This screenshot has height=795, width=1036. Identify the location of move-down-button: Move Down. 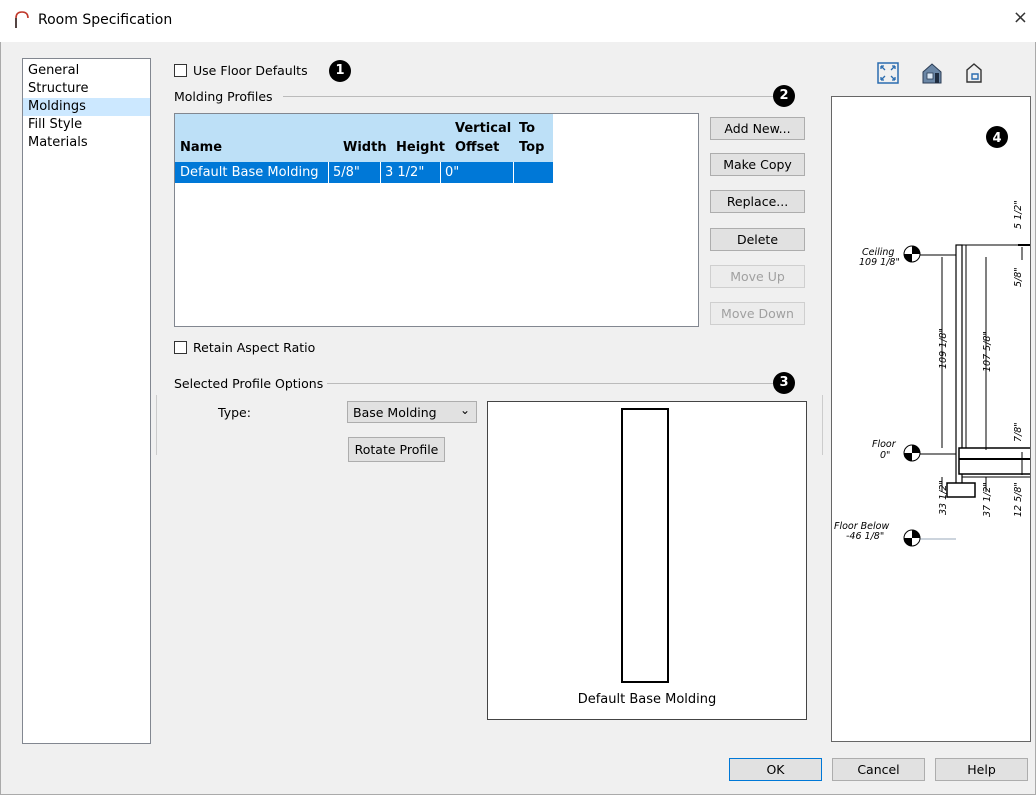
(757, 313).